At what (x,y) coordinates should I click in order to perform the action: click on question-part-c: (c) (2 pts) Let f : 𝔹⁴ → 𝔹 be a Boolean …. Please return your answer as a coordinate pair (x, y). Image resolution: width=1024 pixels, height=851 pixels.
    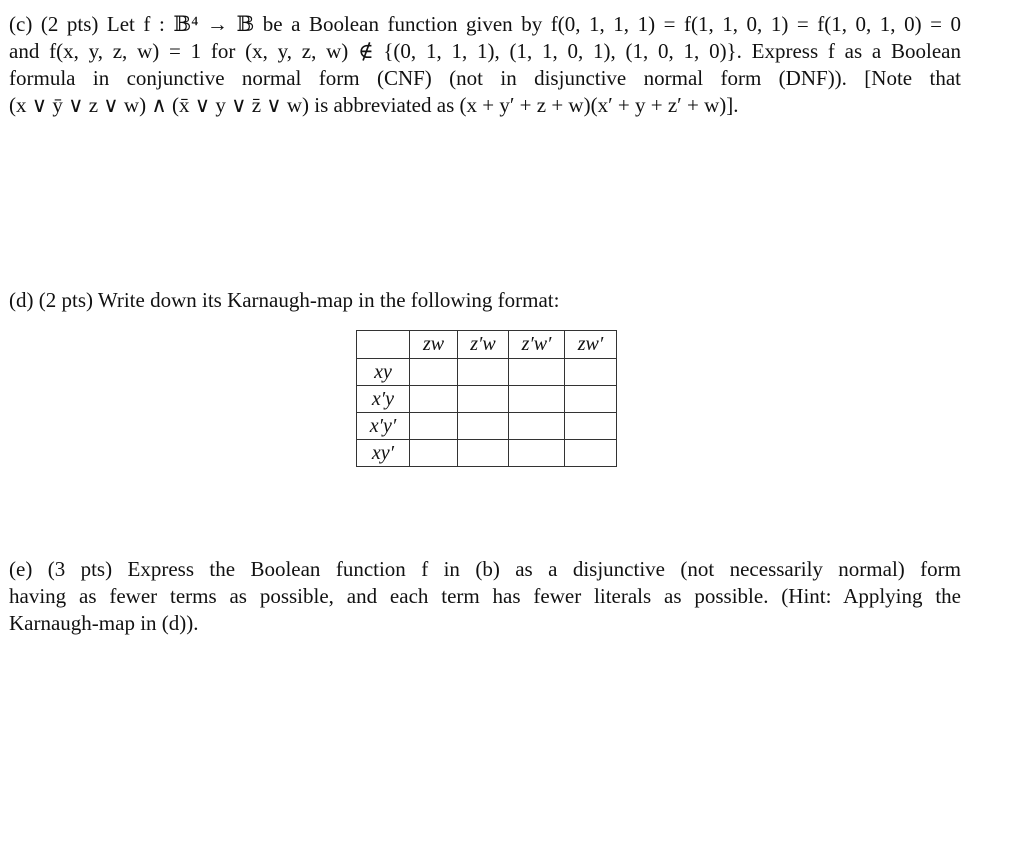
    Looking at the image, I should click on (485, 65).